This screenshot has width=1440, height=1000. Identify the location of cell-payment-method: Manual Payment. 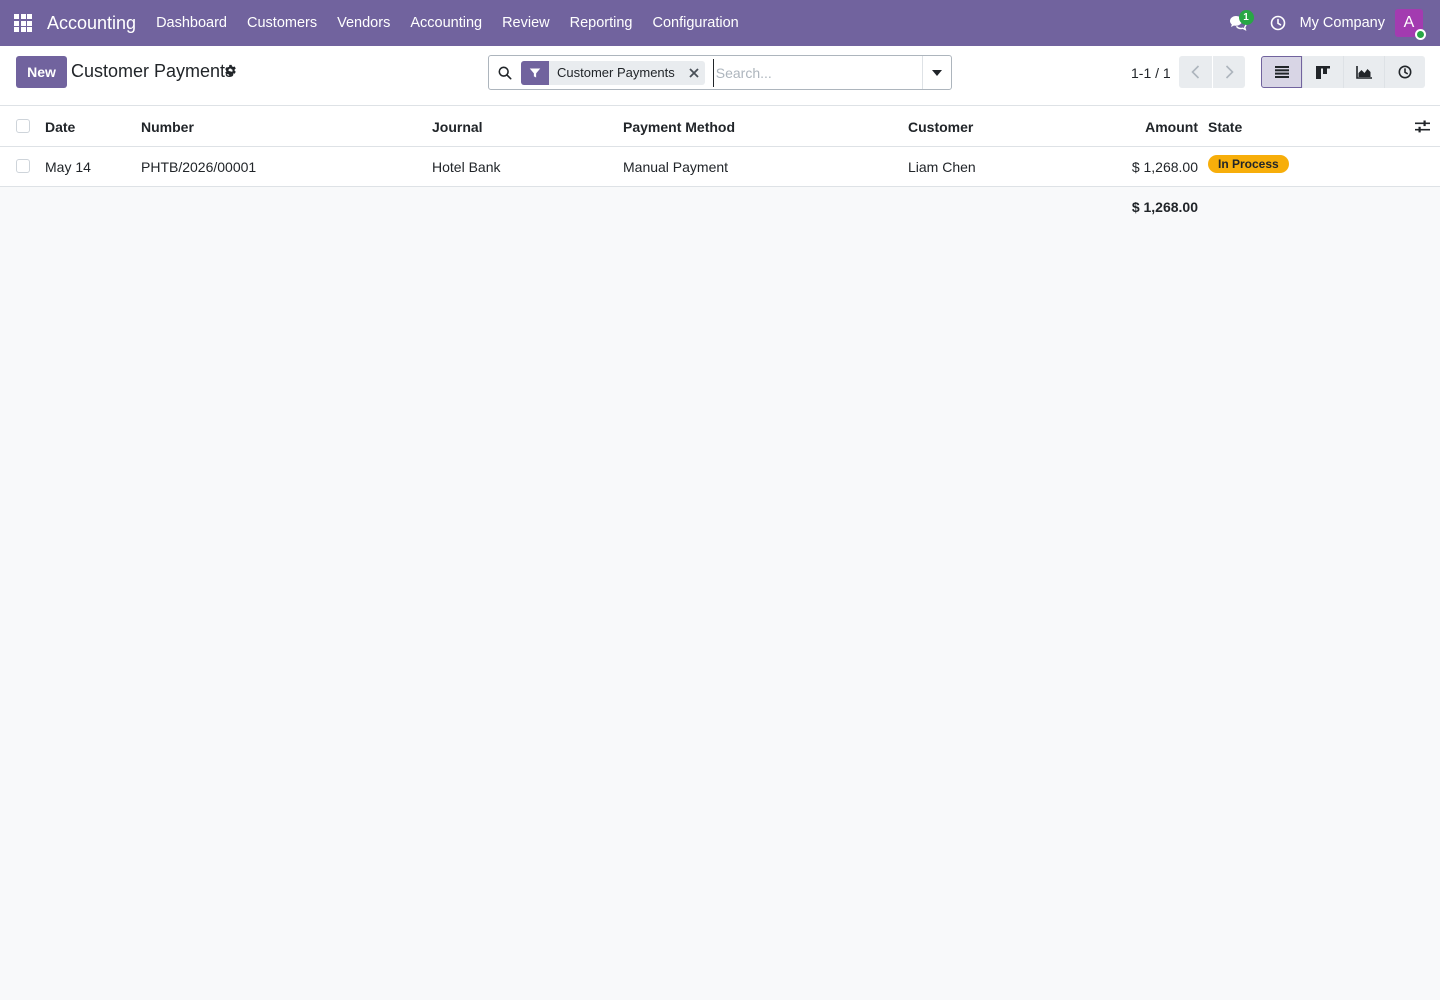
(676, 167).